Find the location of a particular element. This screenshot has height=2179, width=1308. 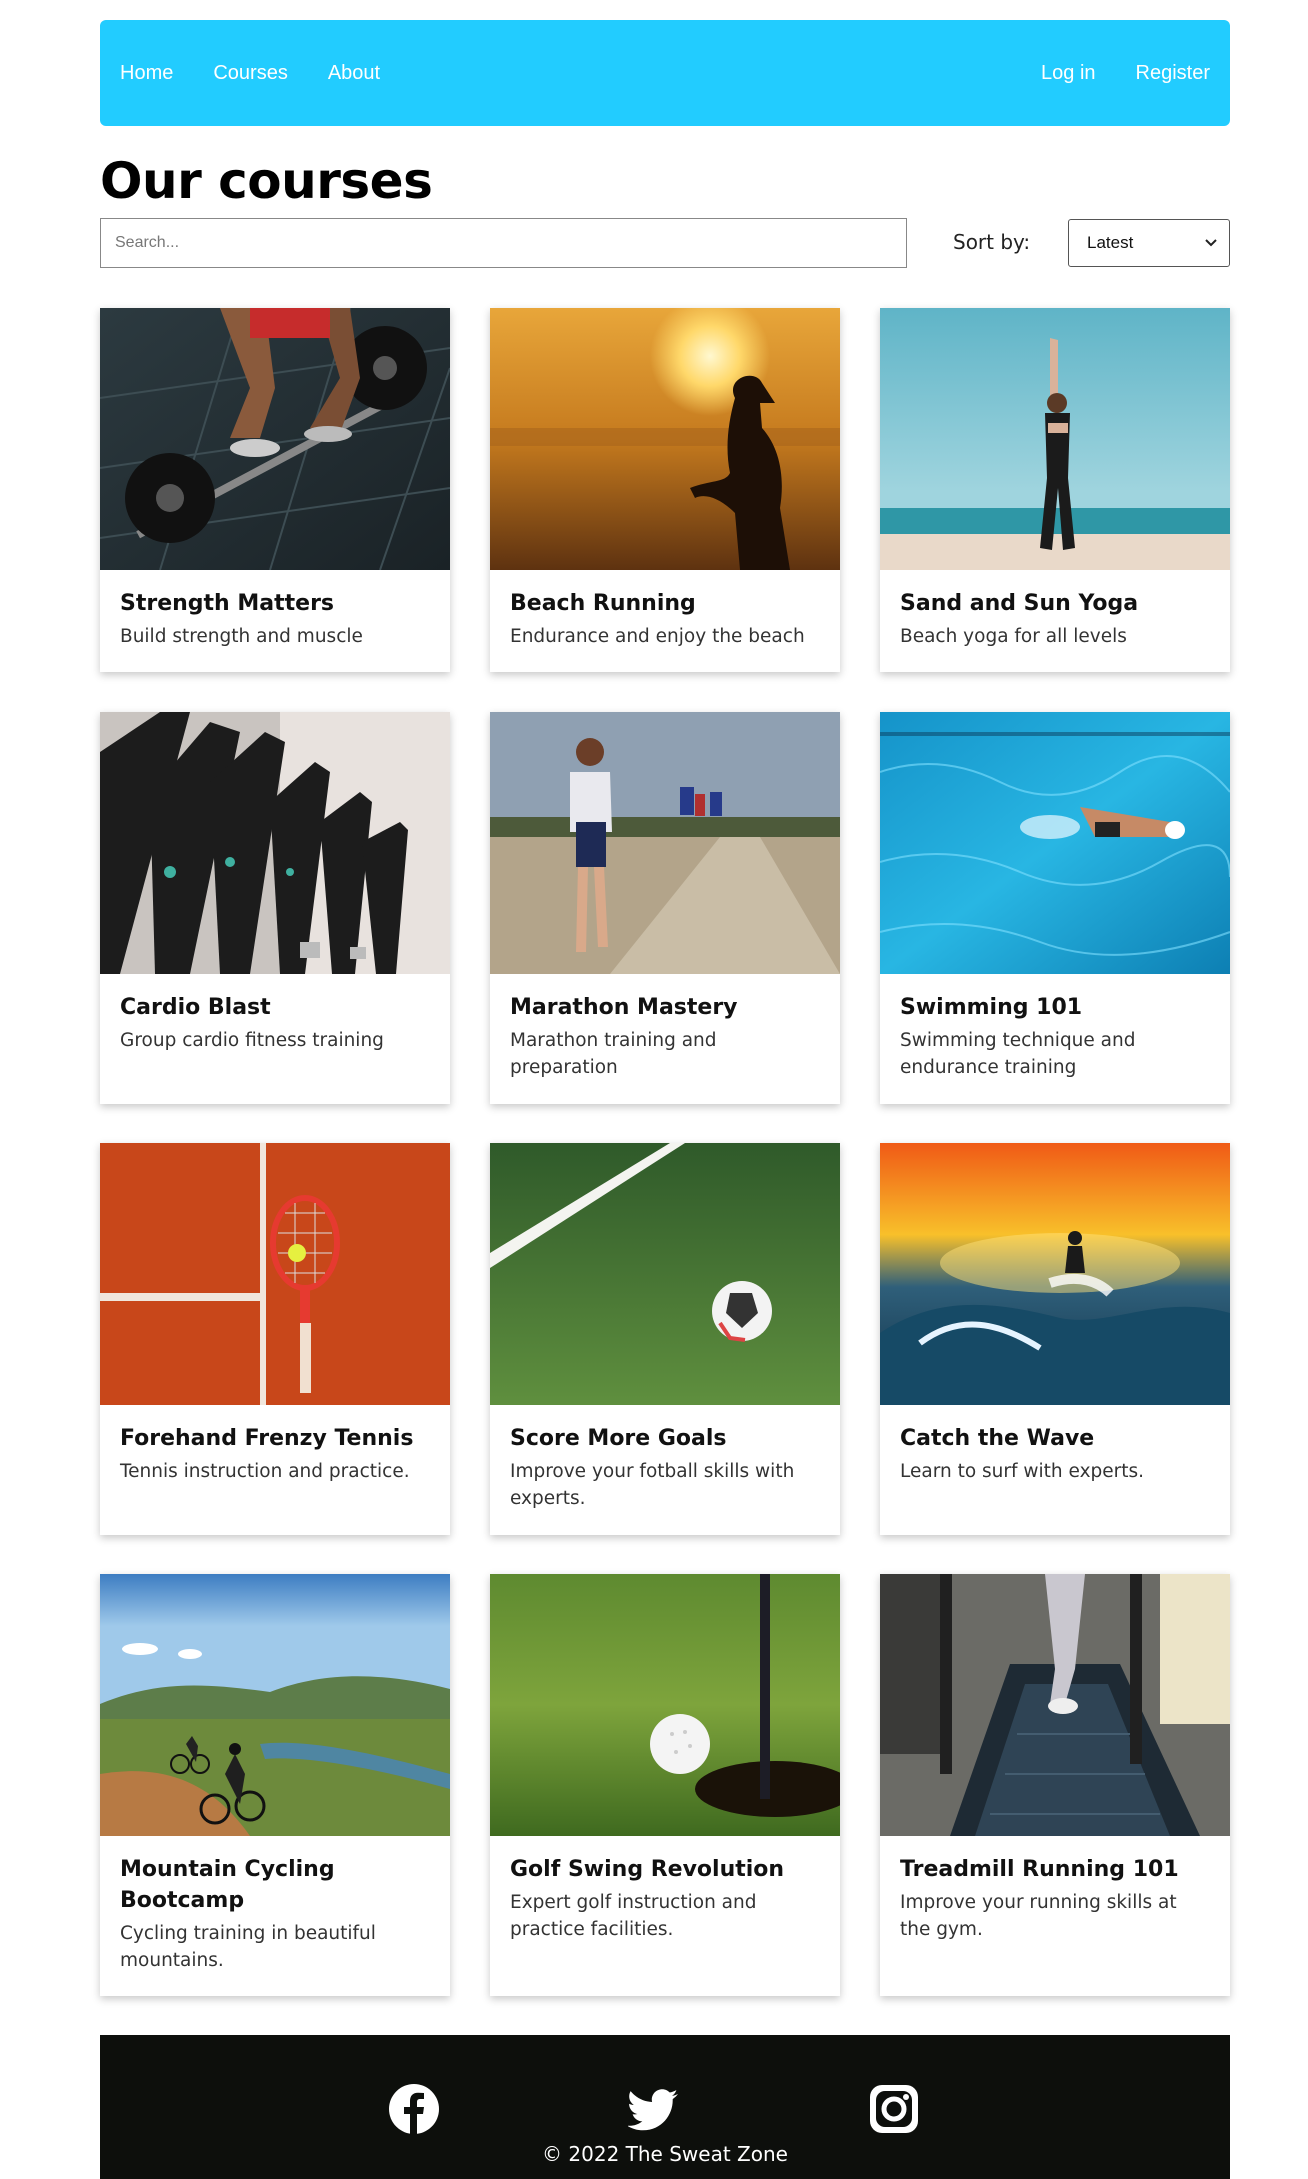

course-image-treadmill is located at coordinates (1055, 1705).